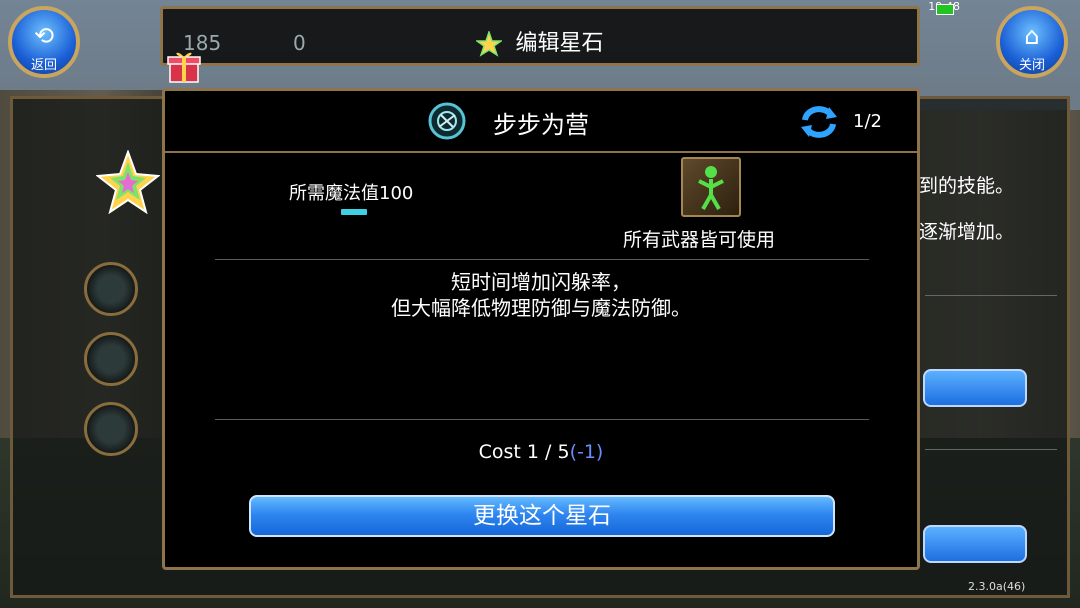  I want to click on page-indicator: 1/2, so click(867, 121).